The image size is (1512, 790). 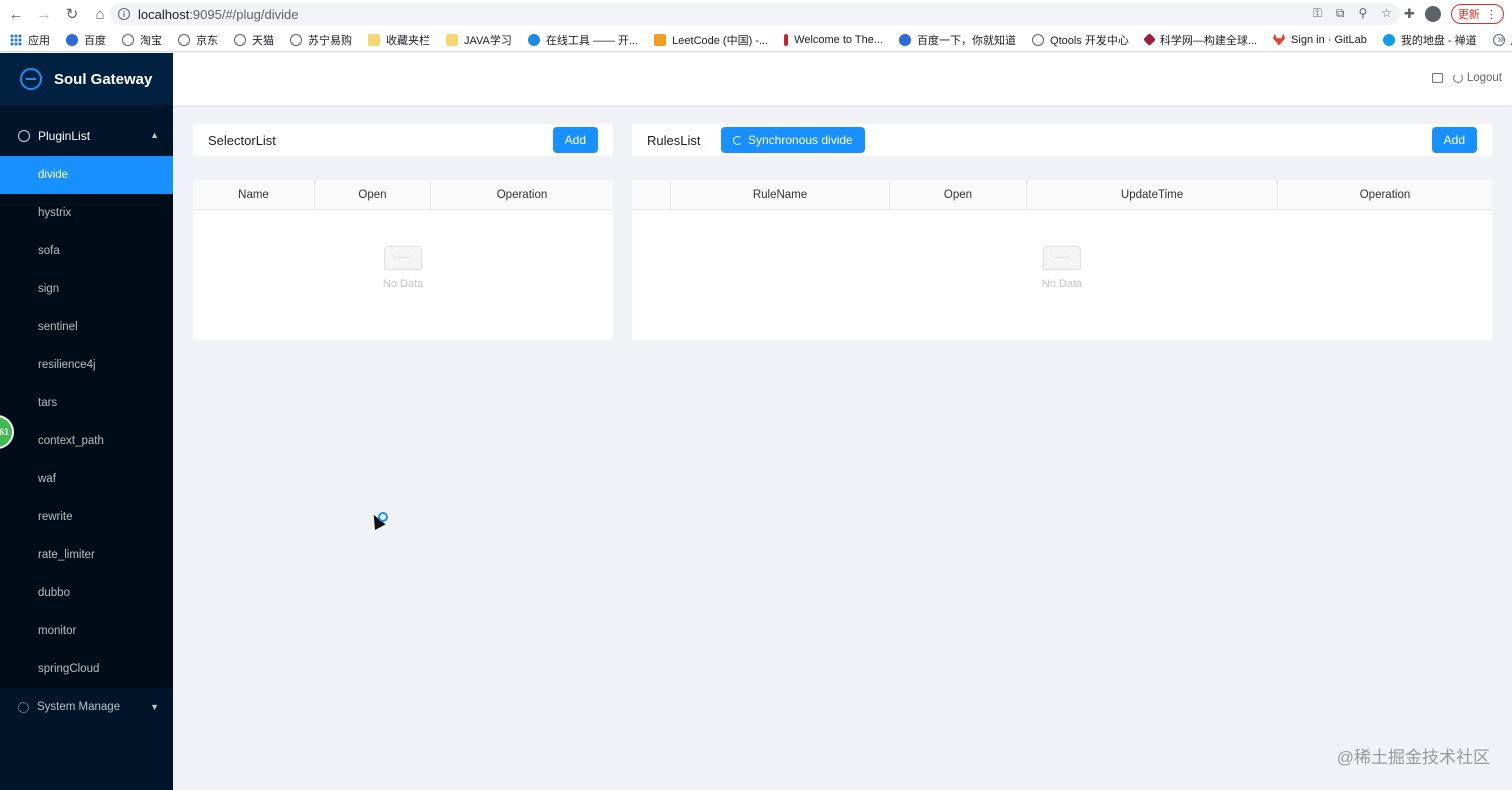 I want to click on selector-list-bar: SelectorList Add, so click(x=403, y=140).